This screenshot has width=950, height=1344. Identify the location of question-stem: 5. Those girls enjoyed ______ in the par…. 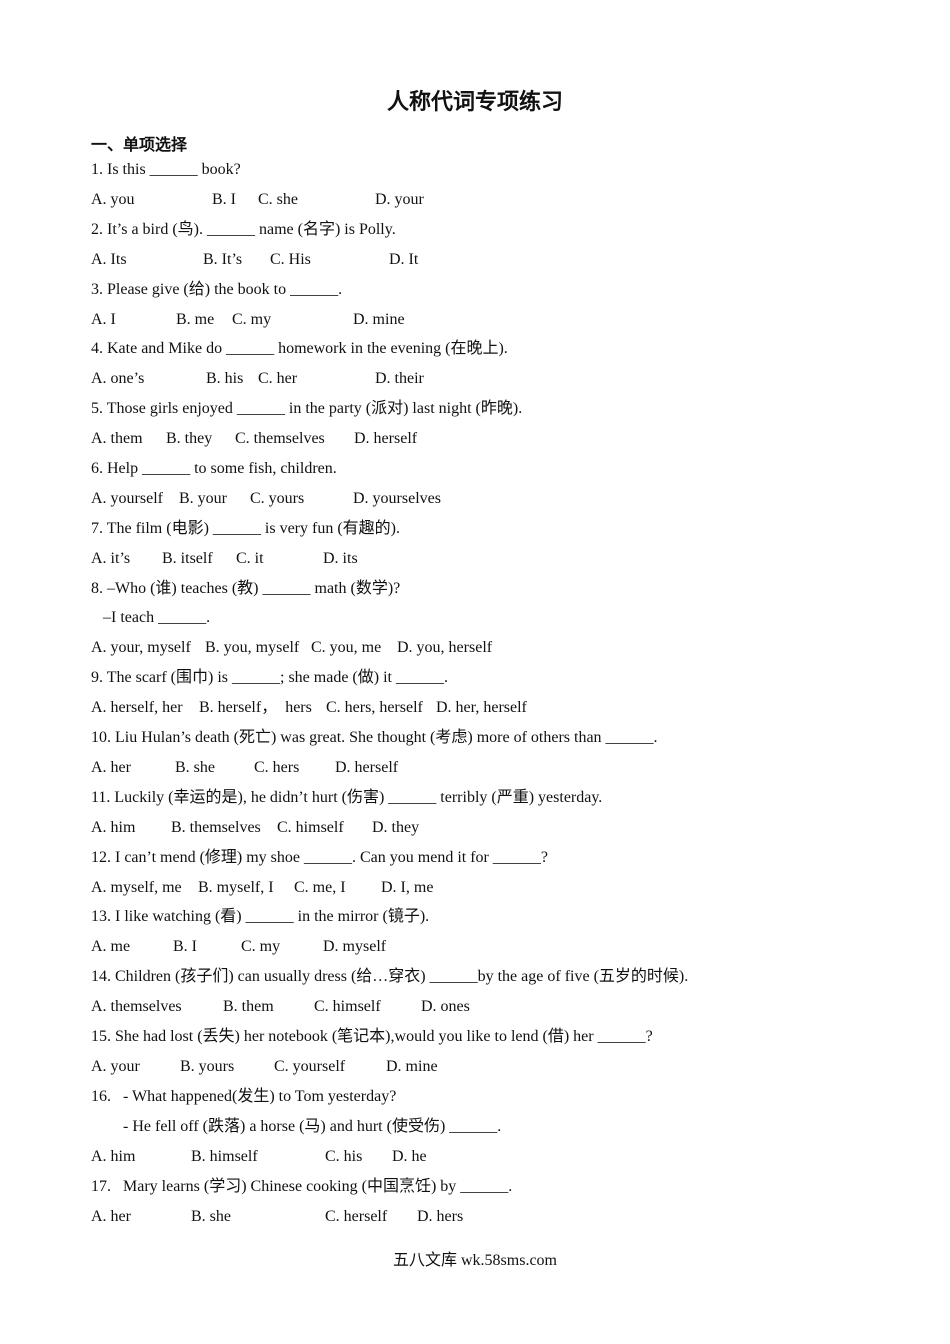
(307, 408).